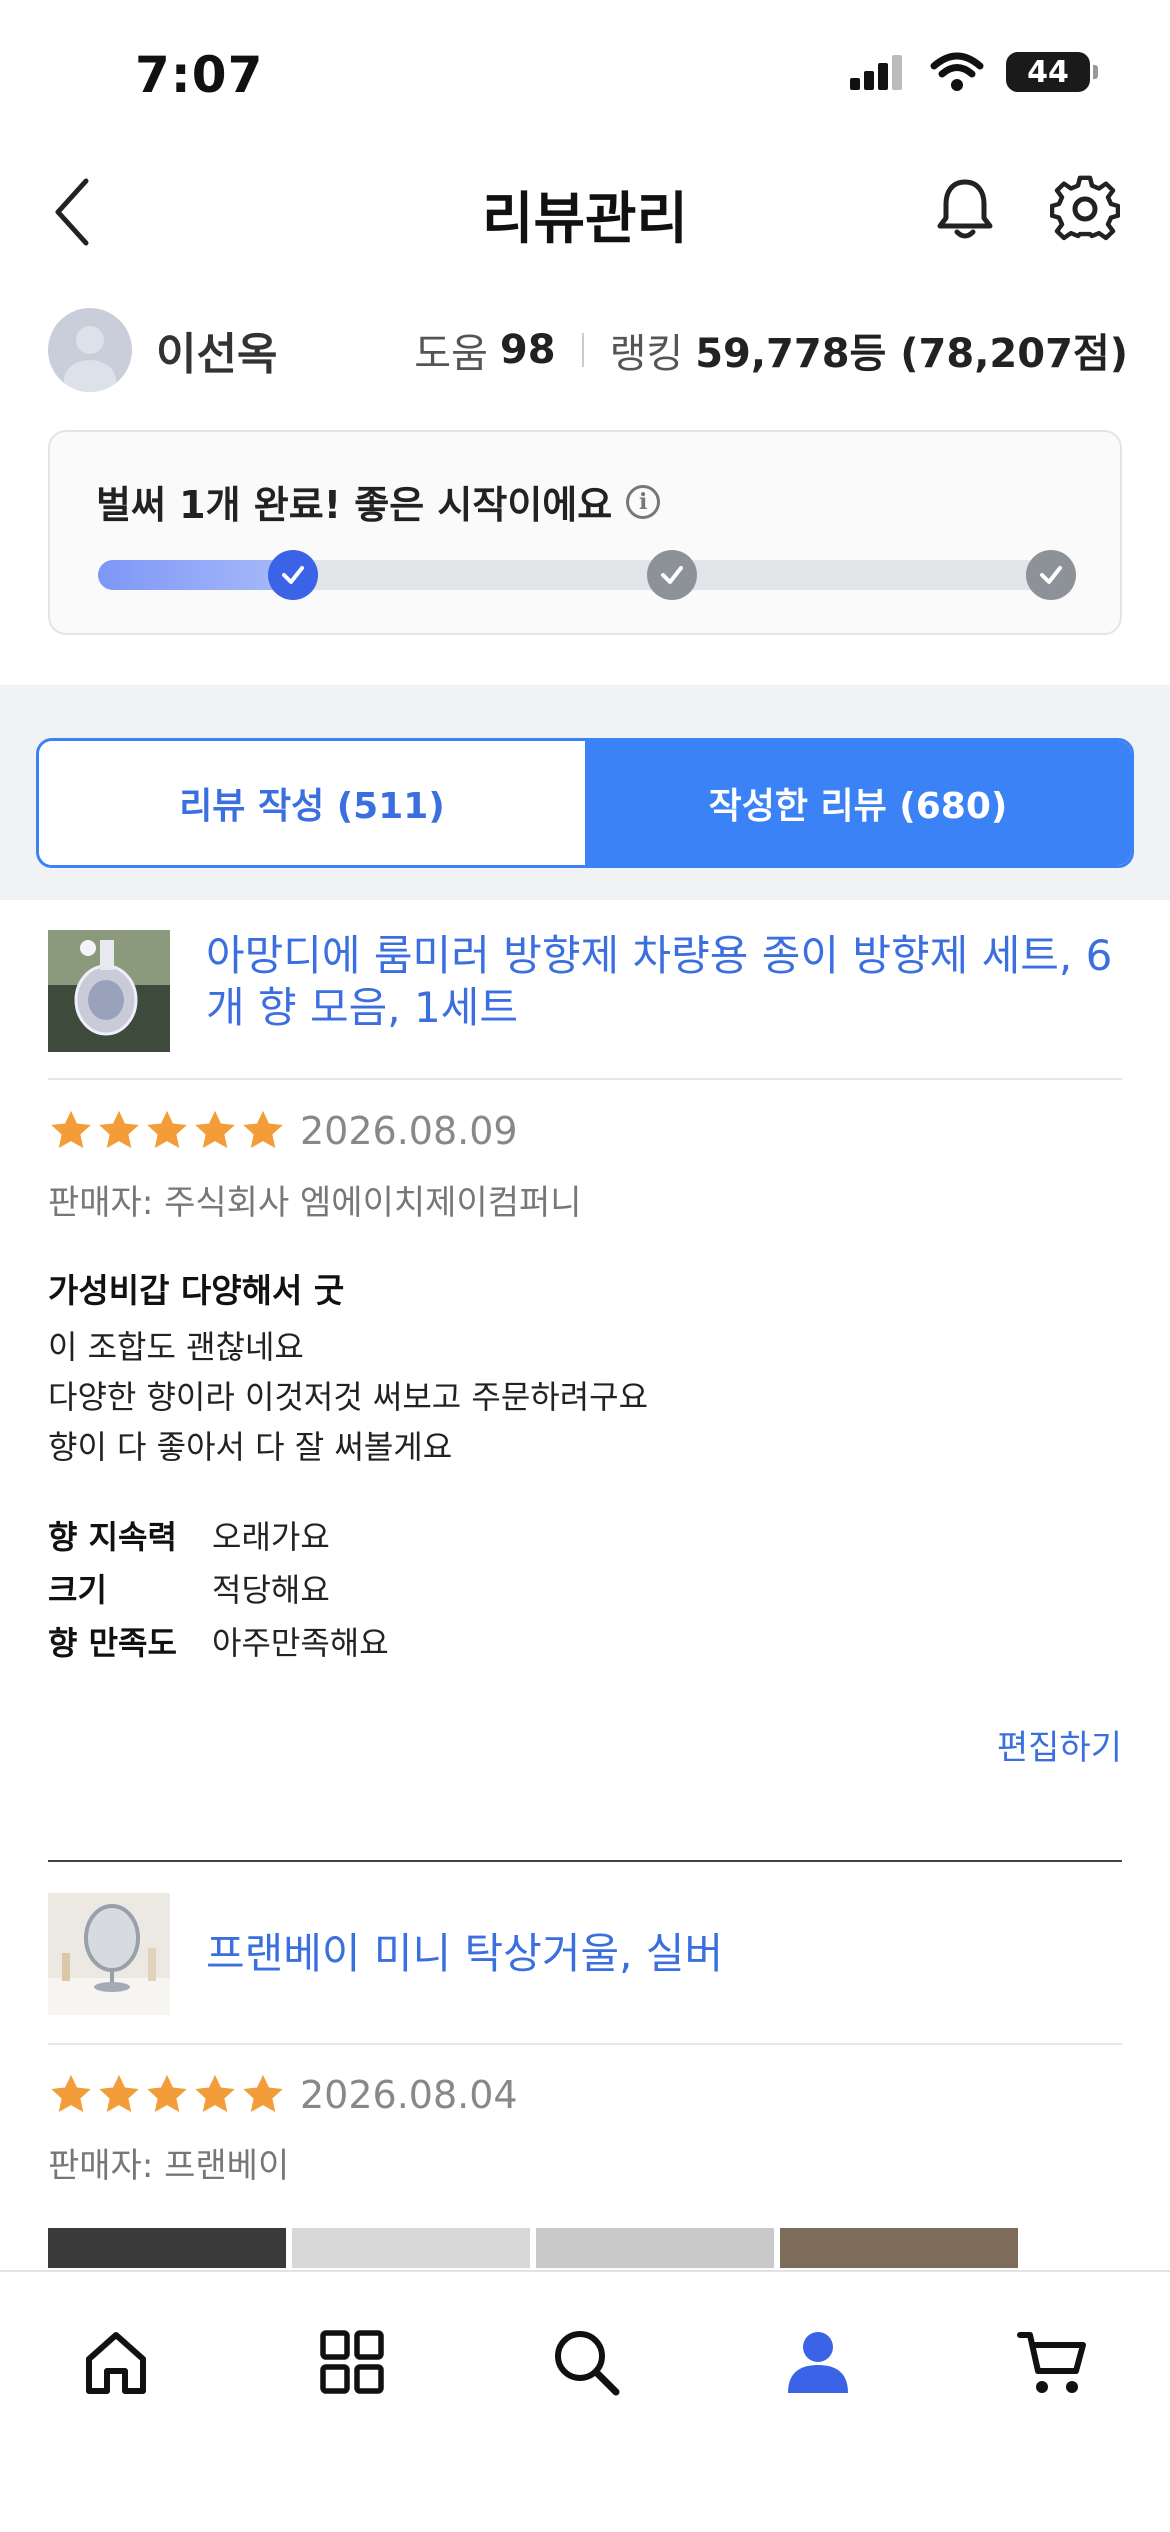 This screenshot has height=2532, width=1170. Describe the element at coordinates (300, 1642) in the screenshot. I see `attribute-value: 아주만족해요` at that location.